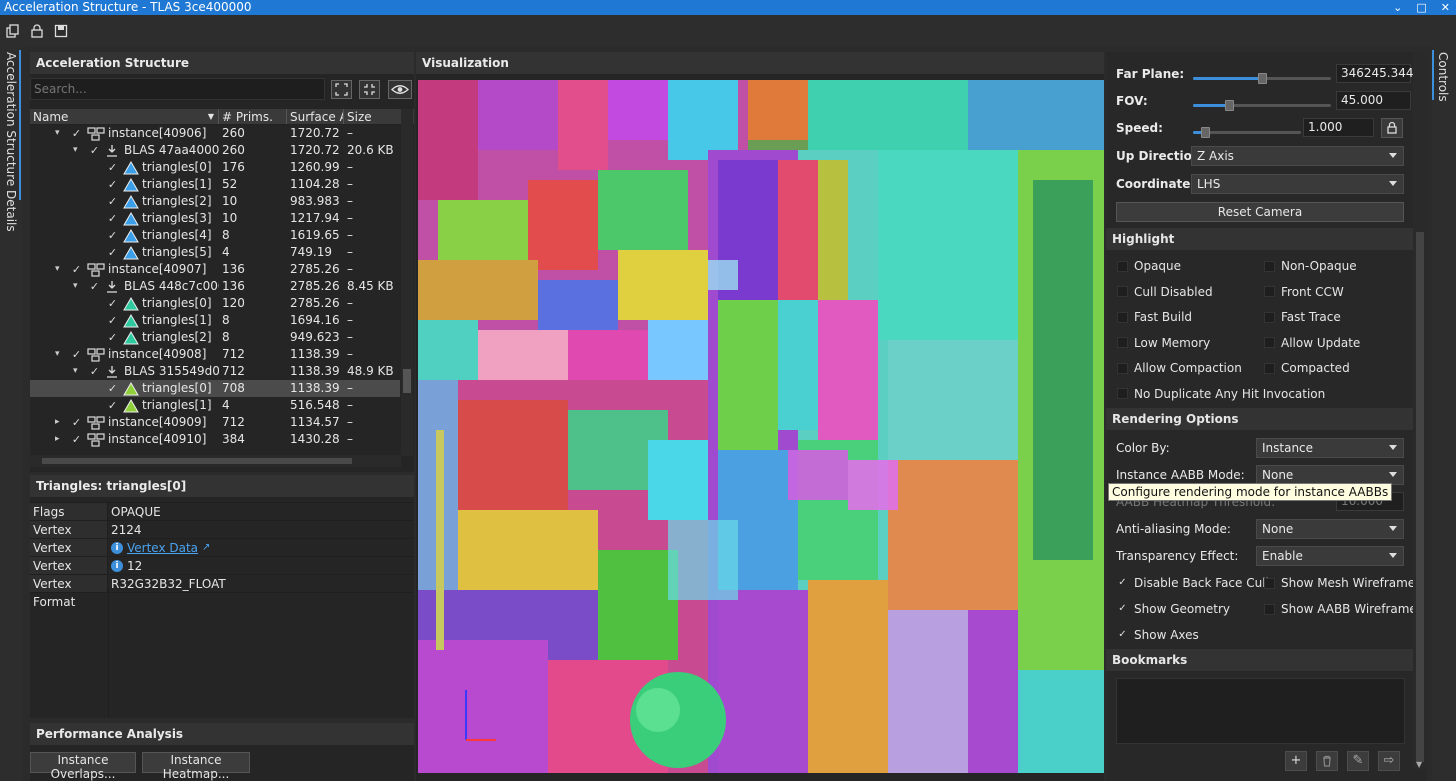 Image resolution: width=1456 pixels, height=781 pixels. I want to click on tree-row: ▸ ✓ instance[40910] 384 1430.28–, so click(215, 439).